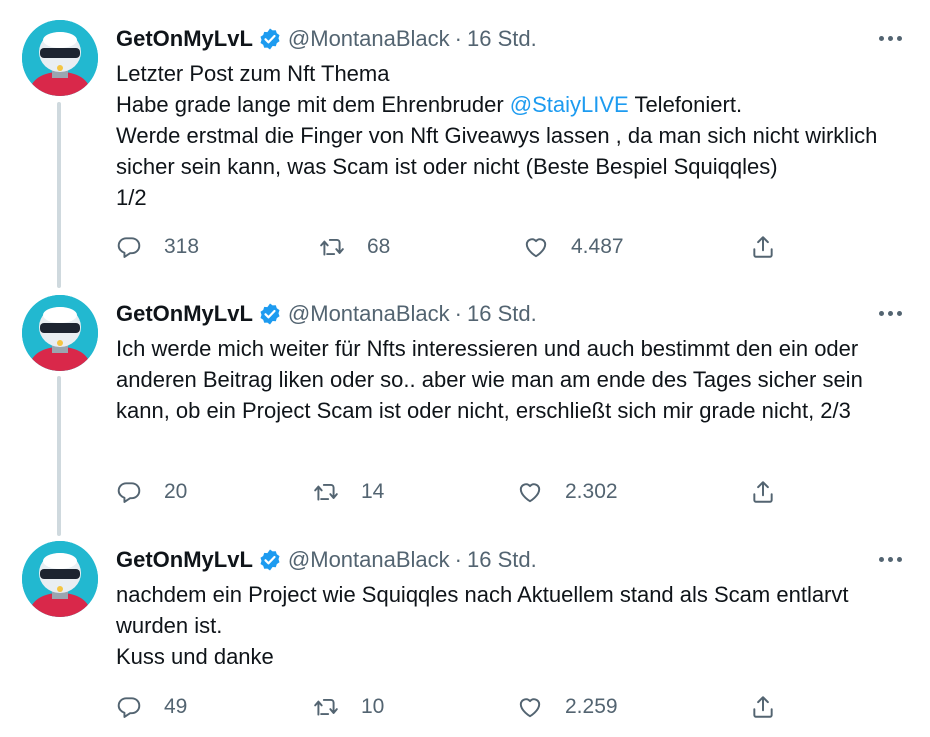 The height and width of the screenshot is (737, 930). I want to click on retweet-count: 68, so click(379, 246).